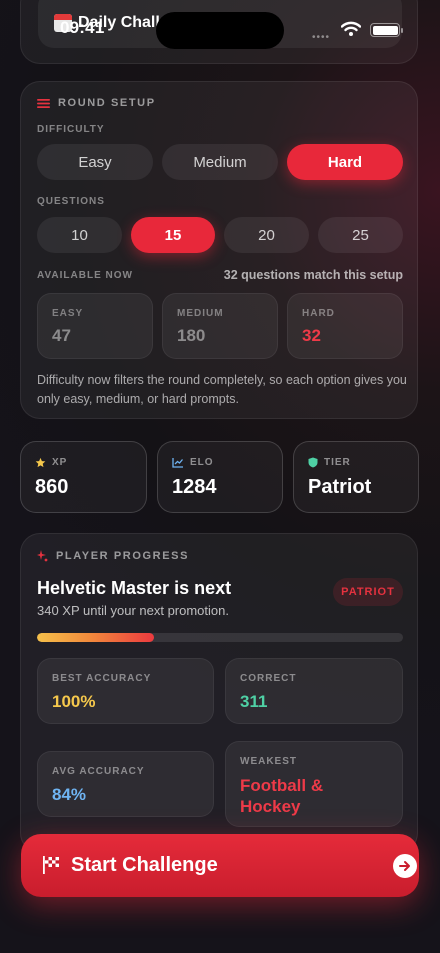 The height and width of the screenshot is (953, 440). Describe the element at coordinates (96, 637) in the screenshot. I see `progress-bar-fill` at that location.